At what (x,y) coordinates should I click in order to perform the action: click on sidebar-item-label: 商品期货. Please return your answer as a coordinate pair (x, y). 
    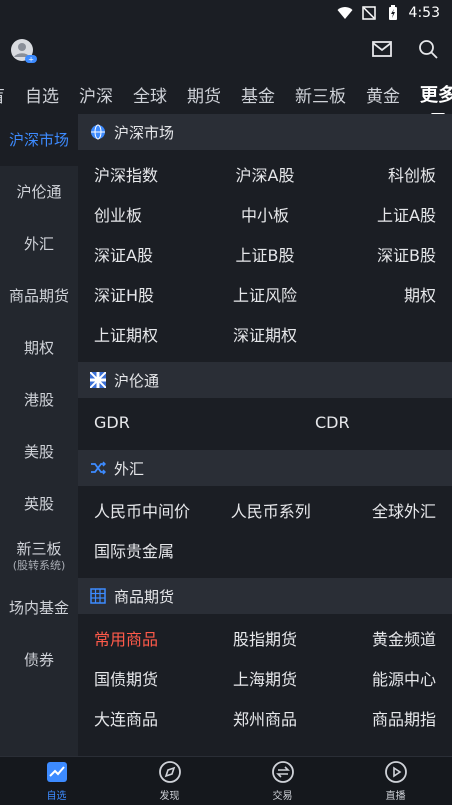
    Looking at the image, I should click on (38, 295).